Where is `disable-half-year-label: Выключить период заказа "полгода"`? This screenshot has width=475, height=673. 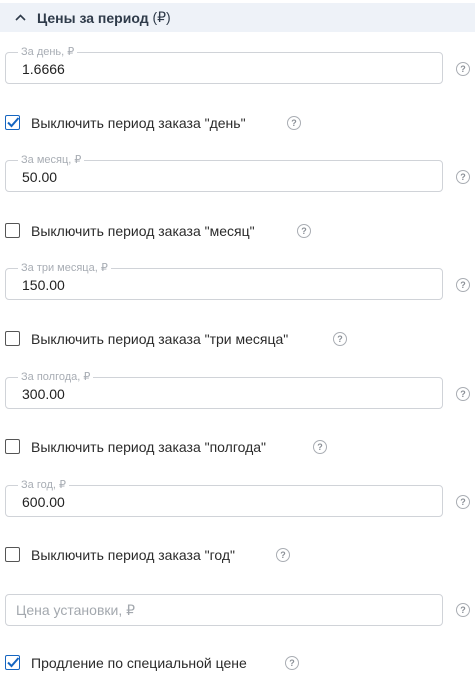
disable-half-year-label: Выключить период заказа "полгода" is located at coordinates (149, 447).